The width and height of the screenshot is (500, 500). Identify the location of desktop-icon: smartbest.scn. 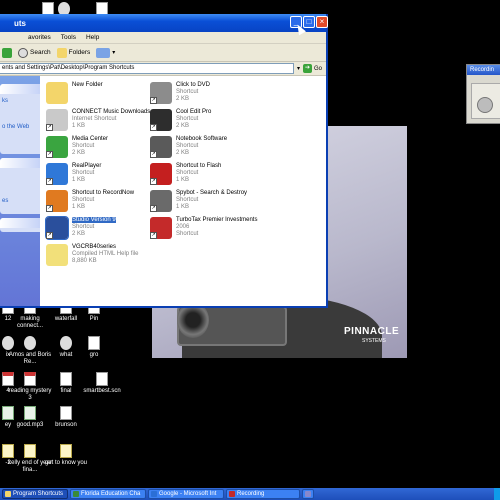
(102, 383).